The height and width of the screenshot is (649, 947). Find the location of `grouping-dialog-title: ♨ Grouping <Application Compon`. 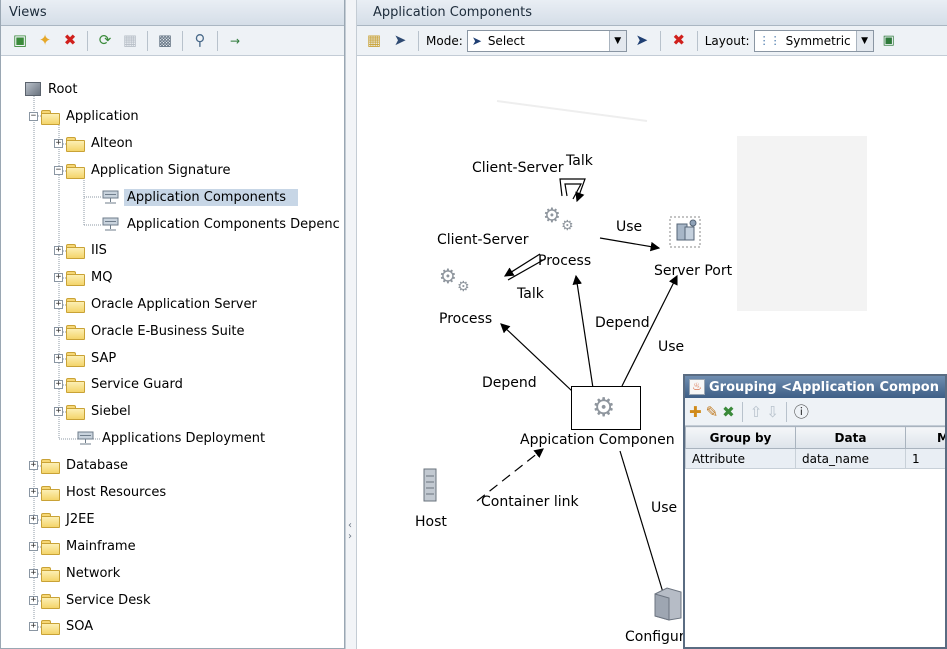

grouping-dialog-title: ♨ Grouping <Application Compon is located at coordinates (815, 387).